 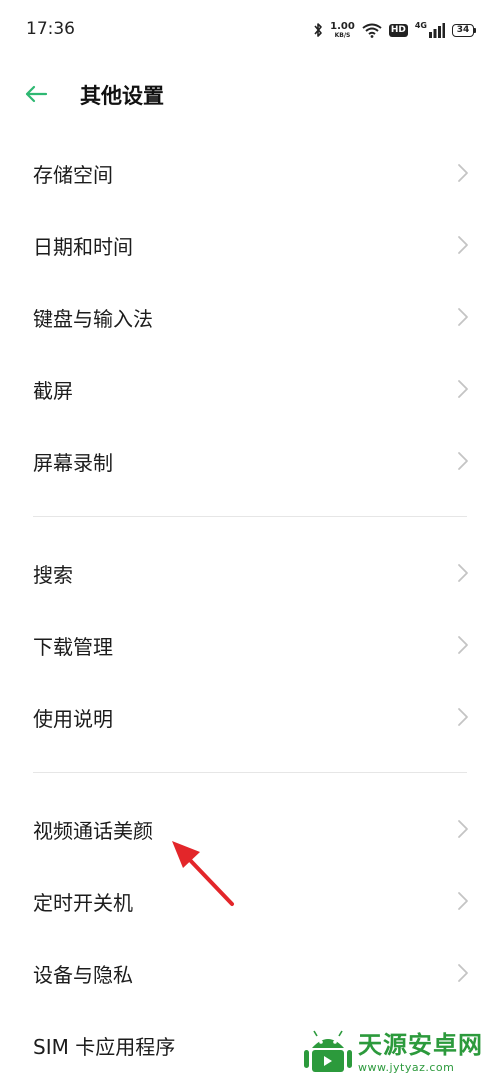 I want to click on watermark: 天源安卓网 www.jytyaz.com, so click(x=397, y=1053).